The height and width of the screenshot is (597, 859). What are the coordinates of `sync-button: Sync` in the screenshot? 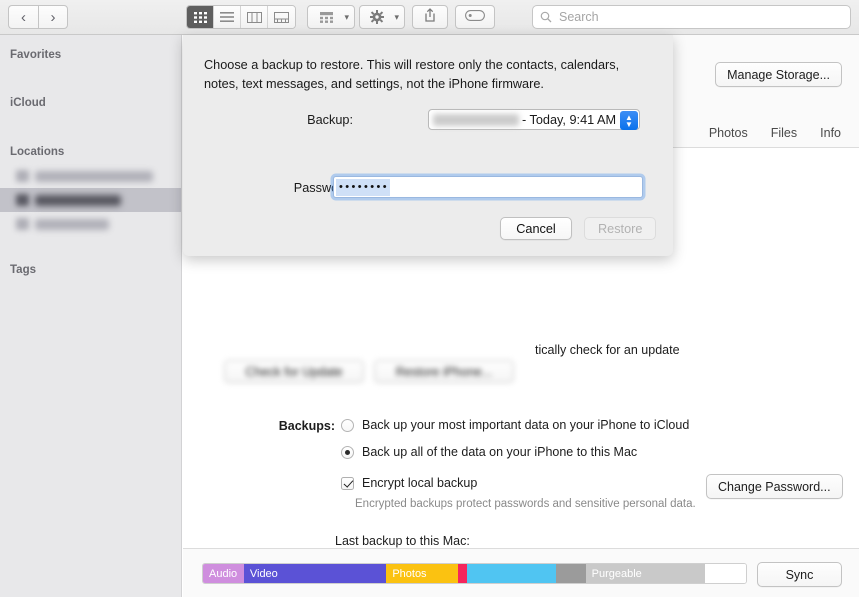 It's located at (799, 574).